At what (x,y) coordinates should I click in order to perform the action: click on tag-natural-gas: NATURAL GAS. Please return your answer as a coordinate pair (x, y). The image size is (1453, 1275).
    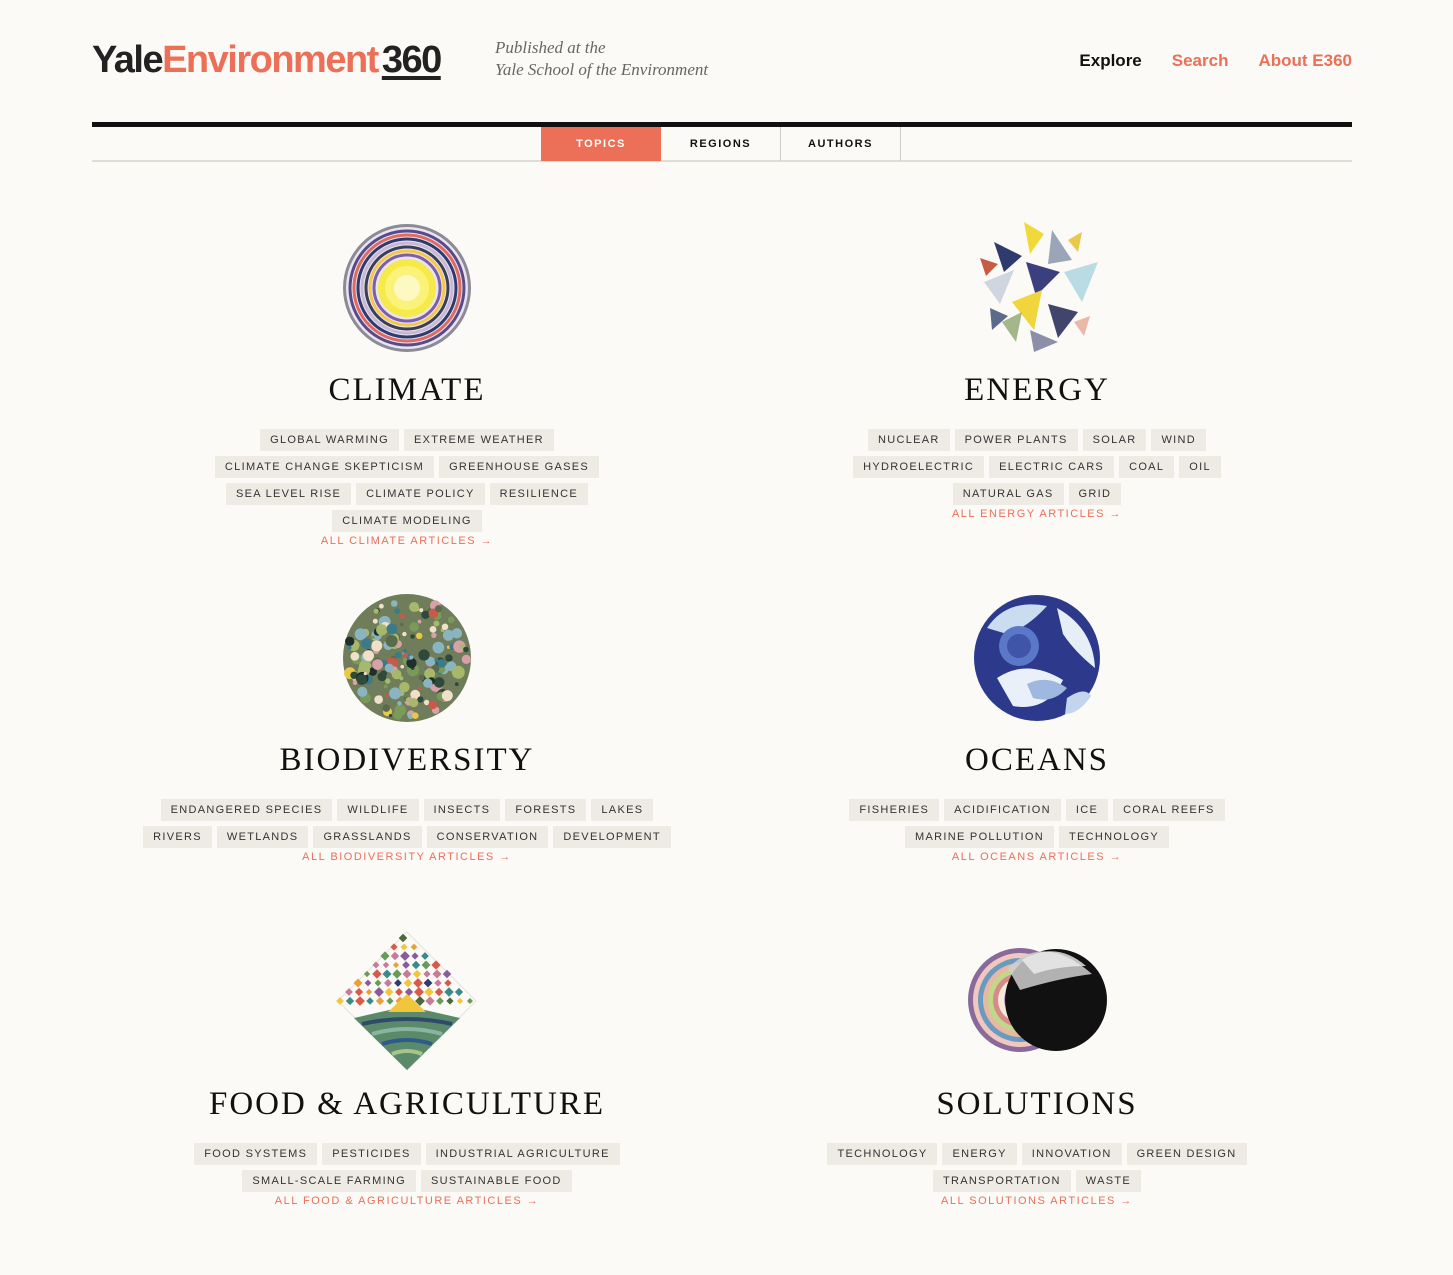
    Looking at the image, I should click on (1008, 494).